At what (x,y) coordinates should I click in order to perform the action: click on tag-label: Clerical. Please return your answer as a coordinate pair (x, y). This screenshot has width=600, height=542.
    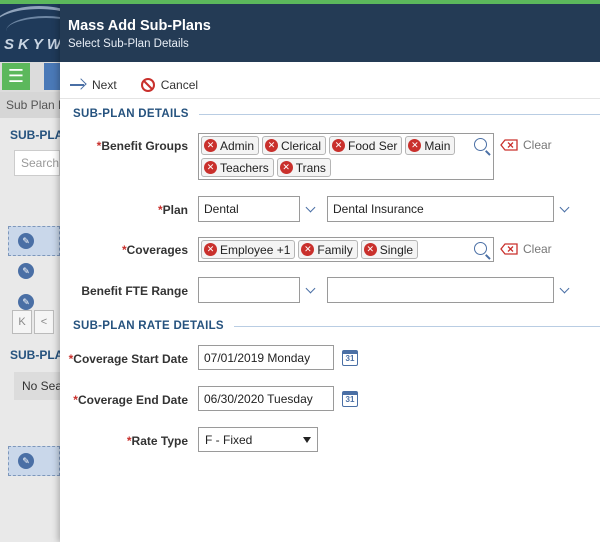
    Looking at the image, I should click on (301, 145).